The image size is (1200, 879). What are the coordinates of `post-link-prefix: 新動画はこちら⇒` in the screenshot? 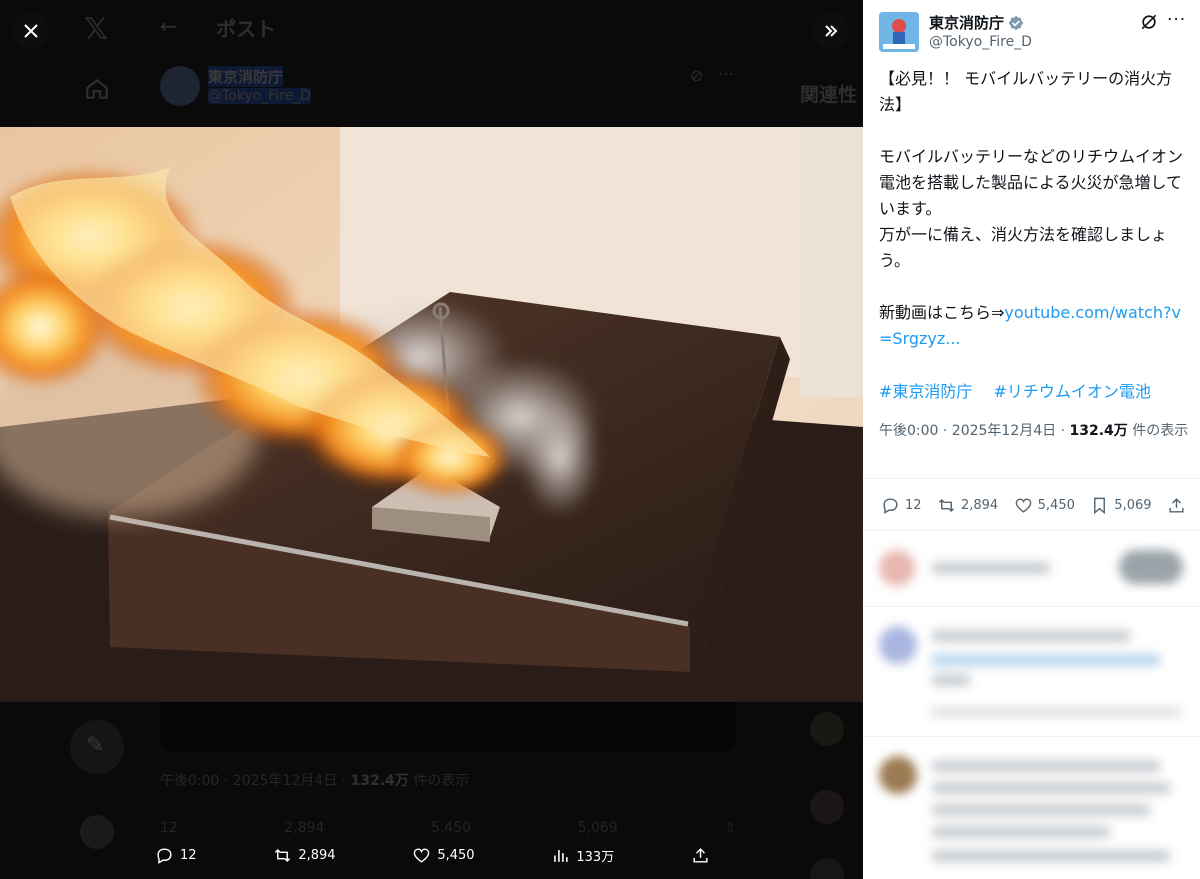 It's located at (942, 312).